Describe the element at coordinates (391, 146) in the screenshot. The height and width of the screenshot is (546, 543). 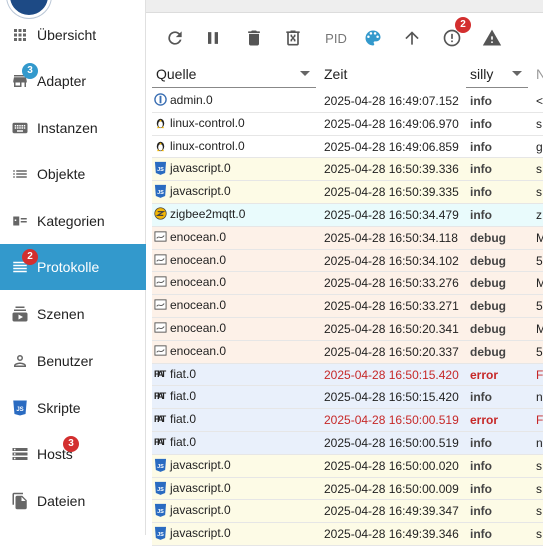
I see `log-time-cell: 2025-04-28 16:49:06.859` at that location.